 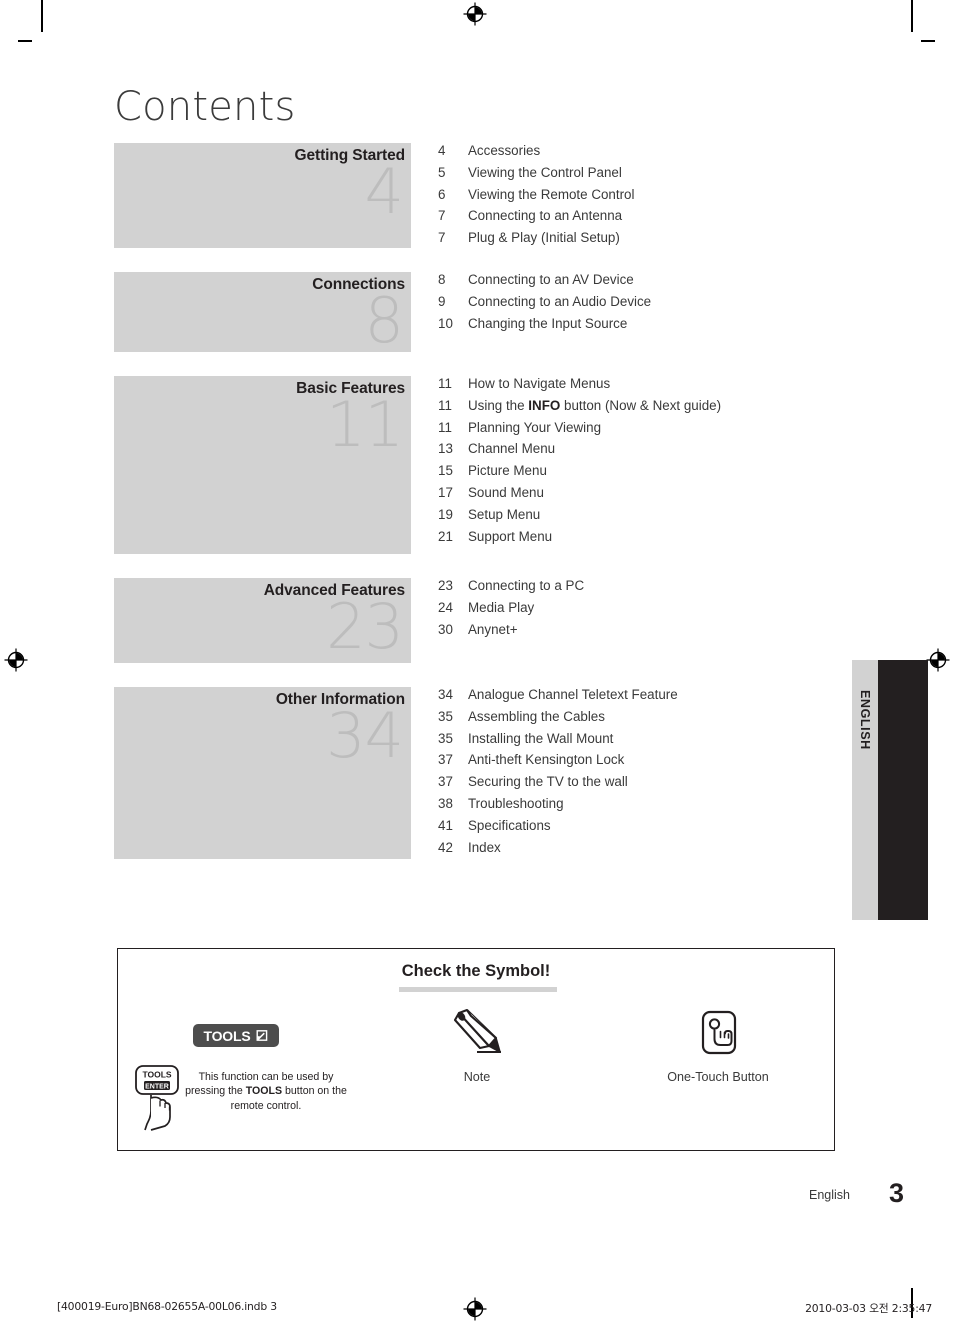 I want to click on toc-entry: 23 Connecting to a PC, so click(x=678, y=589).